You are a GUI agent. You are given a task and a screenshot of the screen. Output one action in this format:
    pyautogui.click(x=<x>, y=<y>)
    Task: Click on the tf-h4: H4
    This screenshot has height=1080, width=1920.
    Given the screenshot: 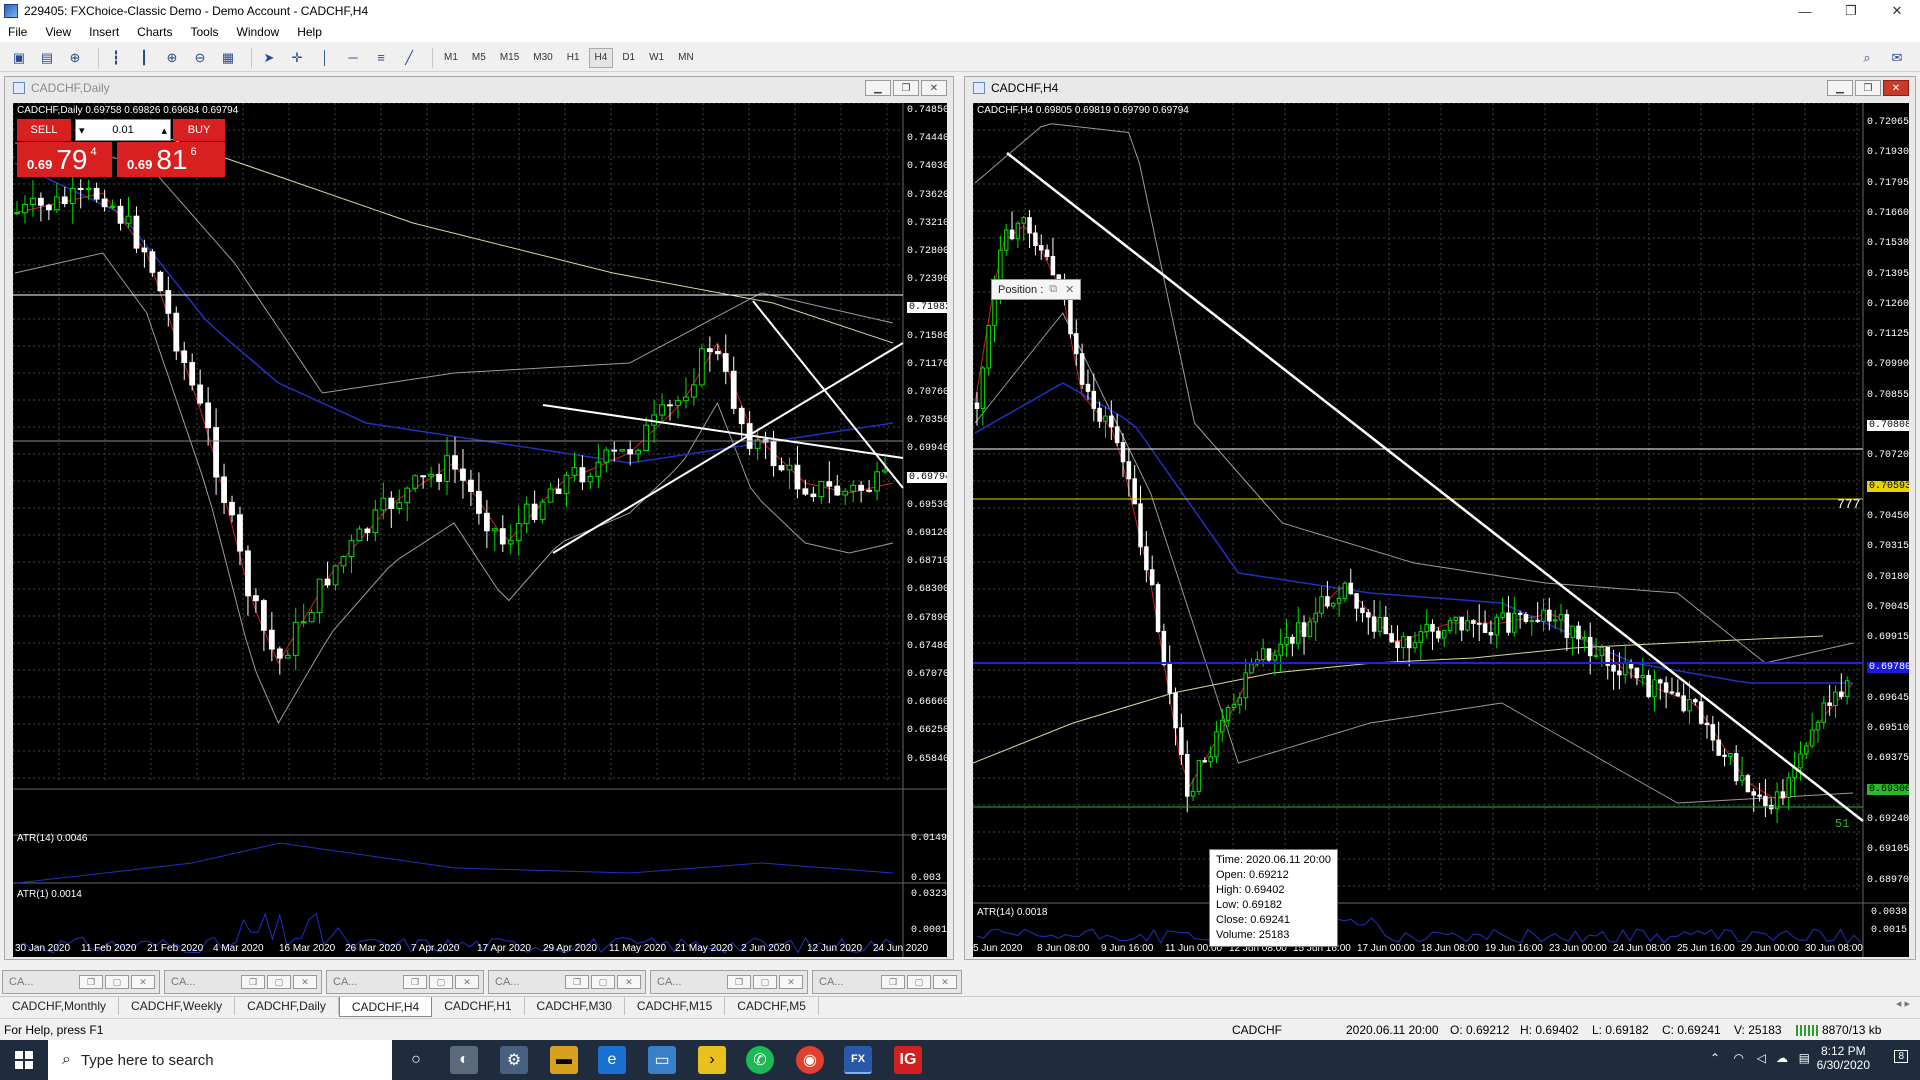 What is the action you would take?
    pyautogui.click(x=601, y=57)
    